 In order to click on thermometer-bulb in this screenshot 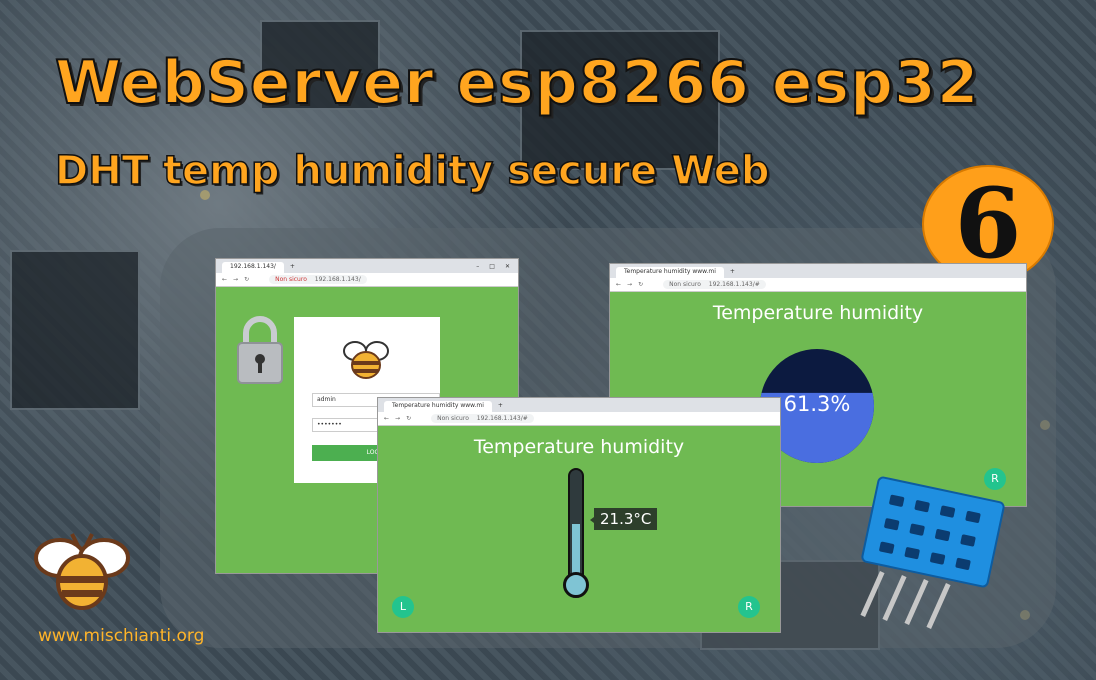, I will do `click(576, 585)`.